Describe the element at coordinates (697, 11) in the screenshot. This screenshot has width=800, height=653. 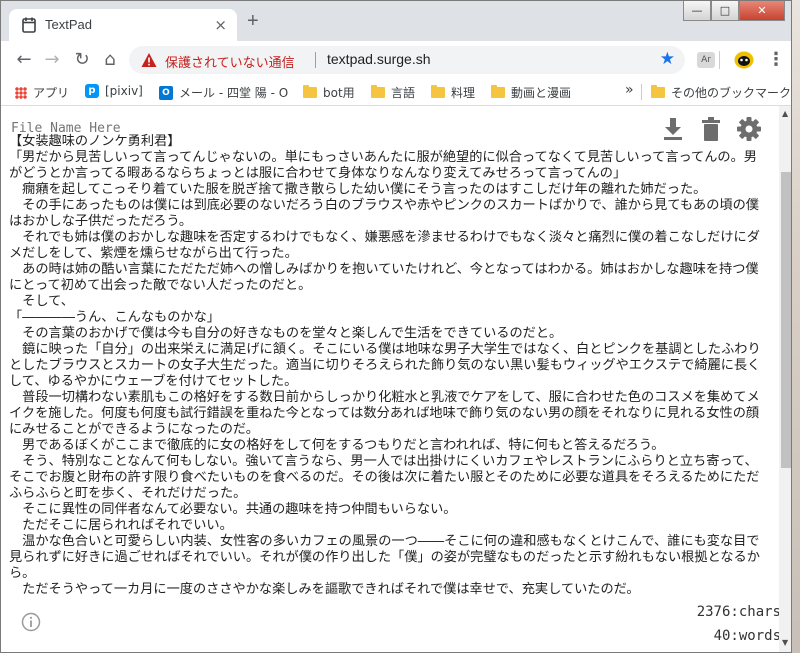
I see `minimize-button: —` at that location.